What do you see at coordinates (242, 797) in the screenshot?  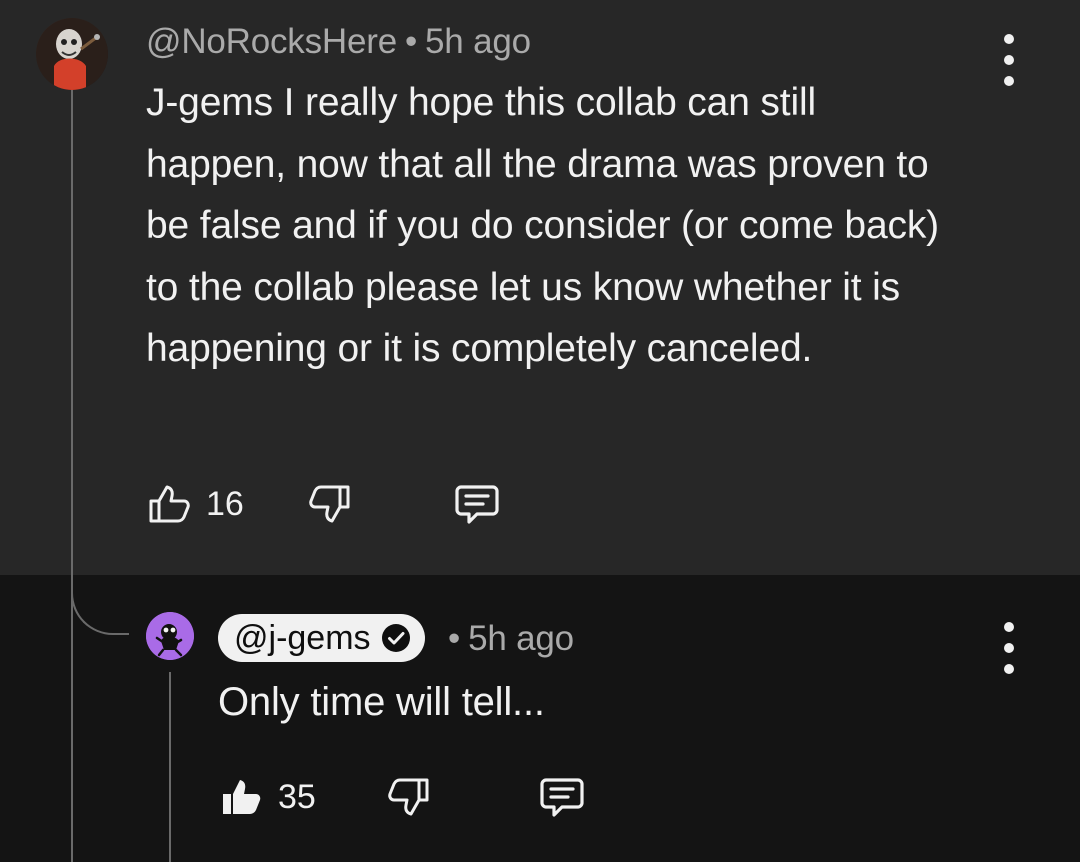 I see `thumb-up-filled-icon` at bounding box center [242, 797].